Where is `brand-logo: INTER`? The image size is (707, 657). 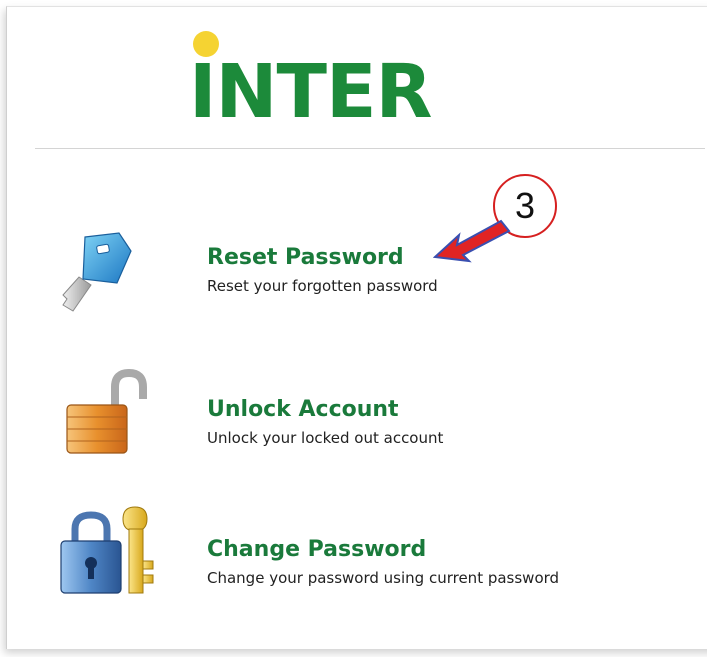
brand-logo: INTER is located at coordinates (339, 81).